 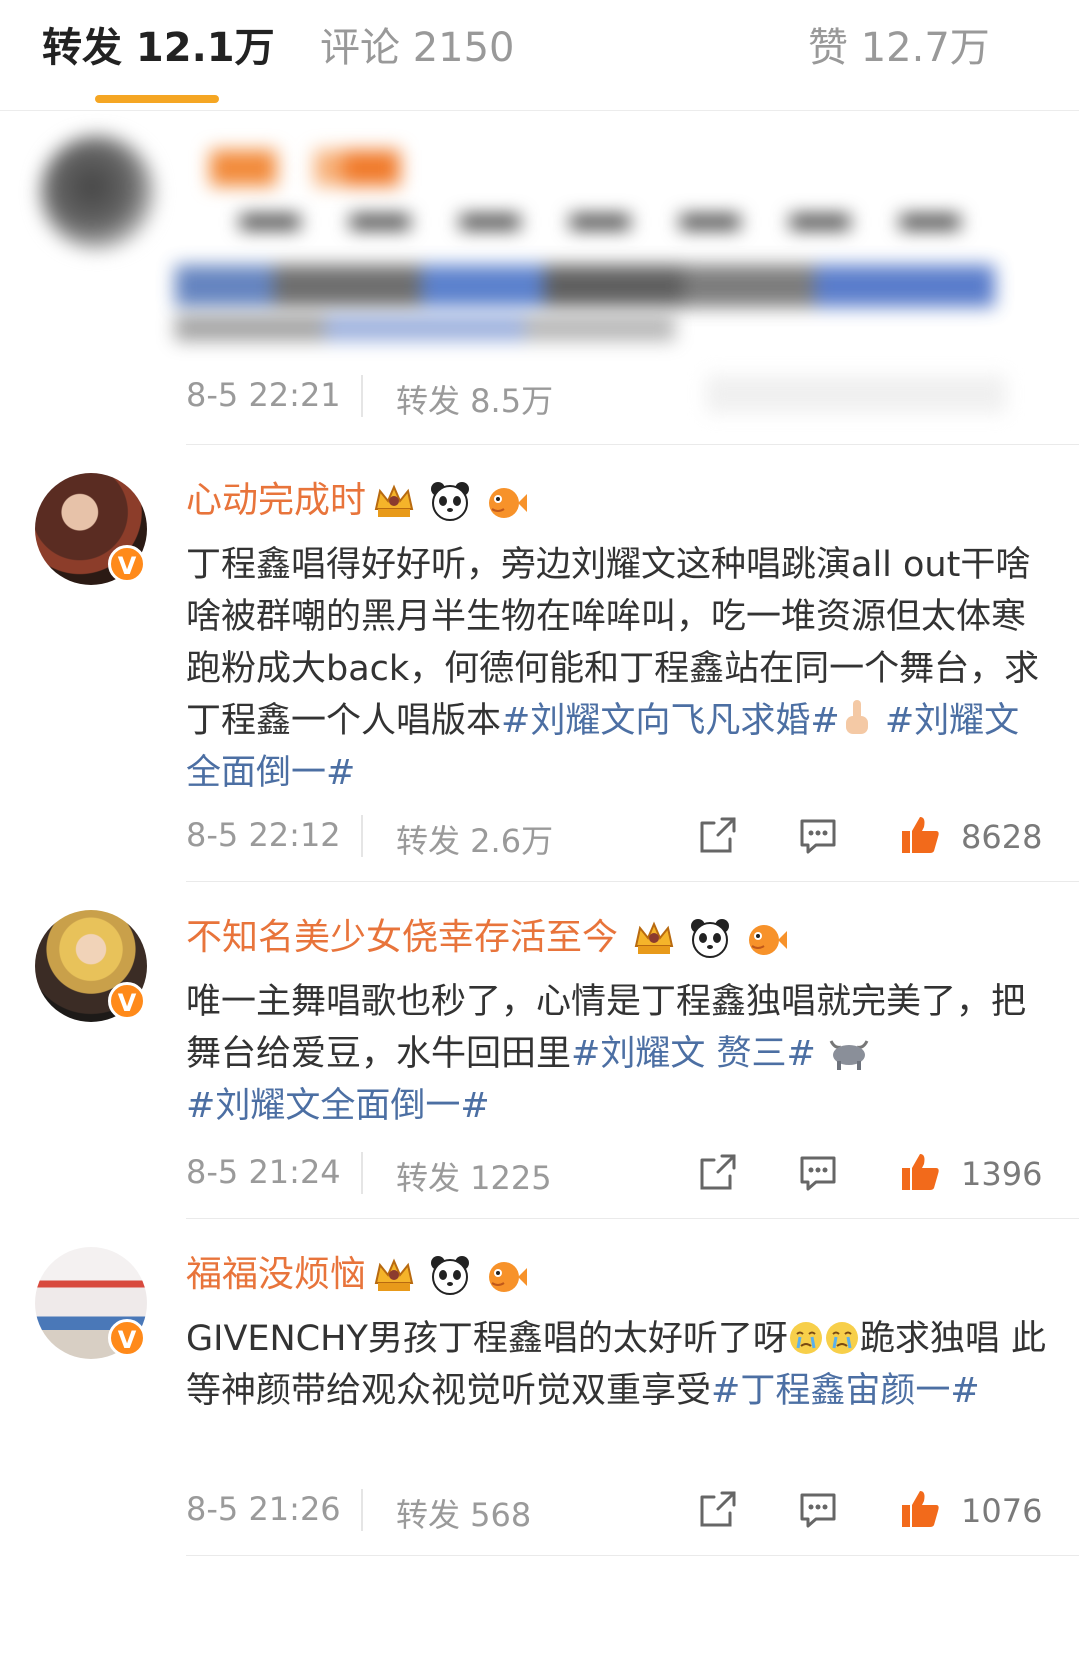 What do you see at coordinates (338, 1106) in the screenshot?
I see `hashtag-link: #刘耀文全面倒一#` at bounding box center [338, 1106].